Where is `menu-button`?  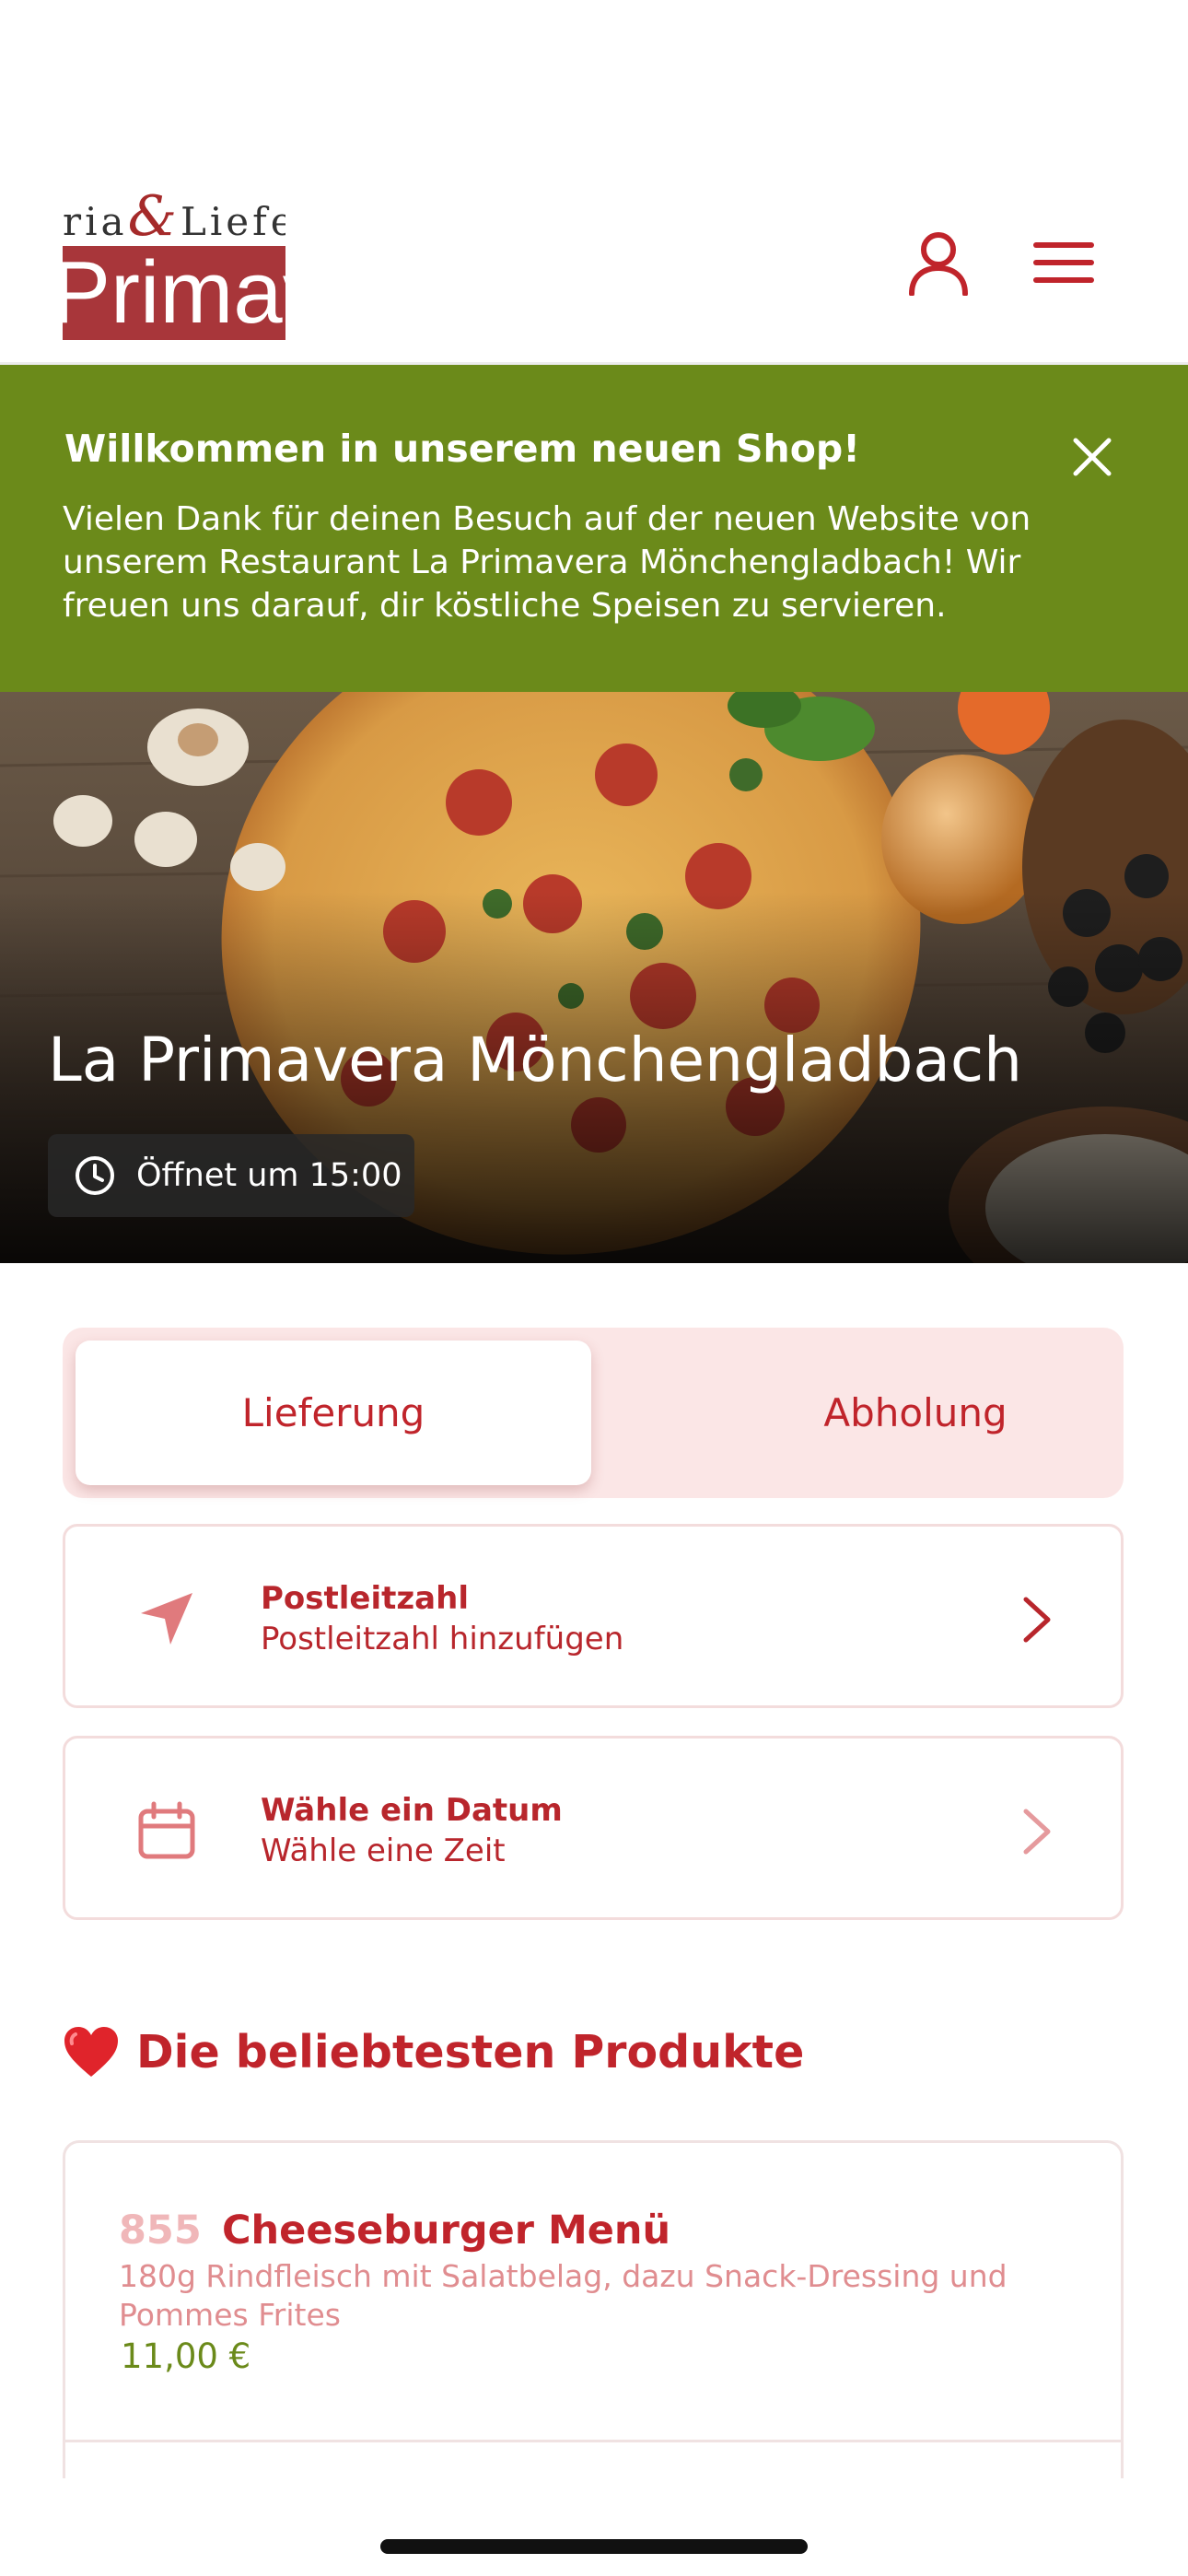 menu-button is located at coordinates (1063, 262).